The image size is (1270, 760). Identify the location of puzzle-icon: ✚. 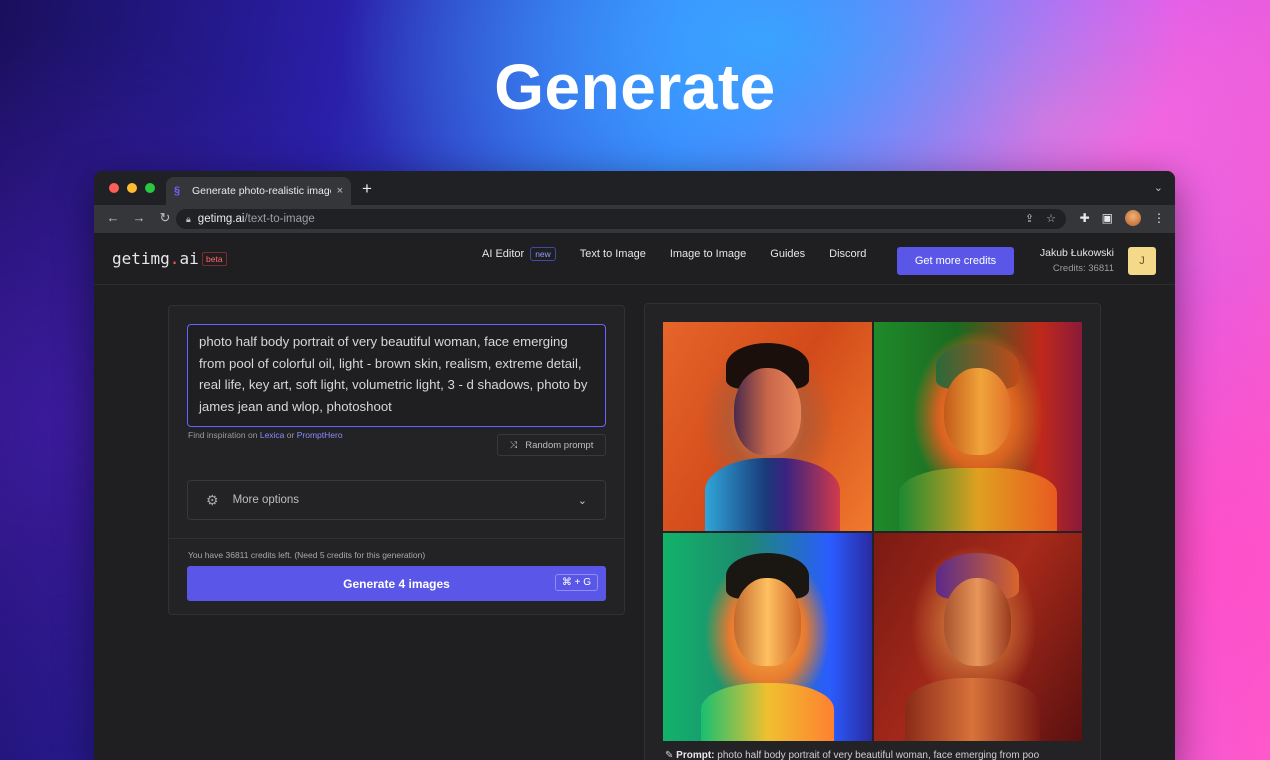
(1085, 218).